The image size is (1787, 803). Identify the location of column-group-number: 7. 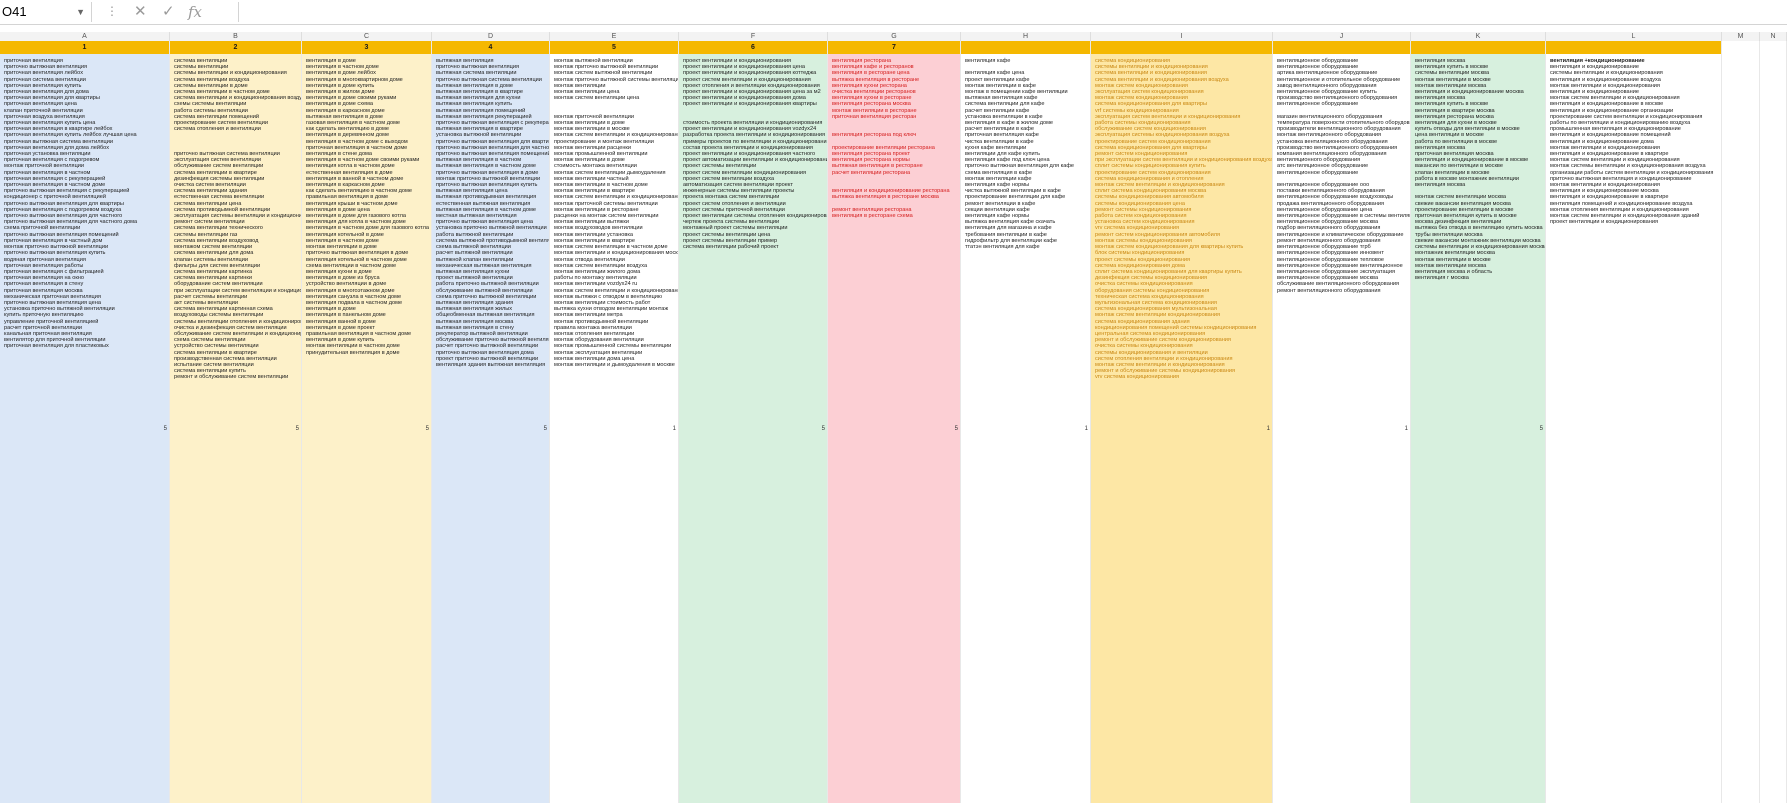
(894, 47).